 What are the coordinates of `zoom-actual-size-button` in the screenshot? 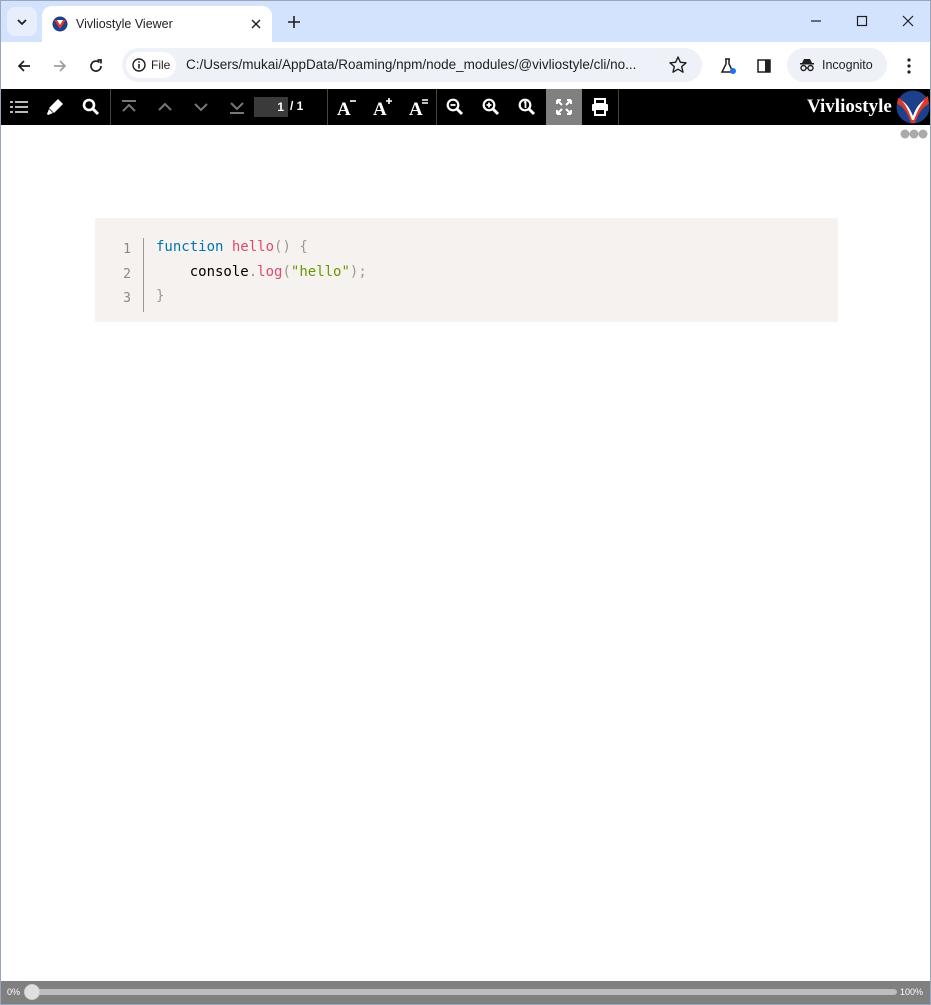 It's located at (527, 107).